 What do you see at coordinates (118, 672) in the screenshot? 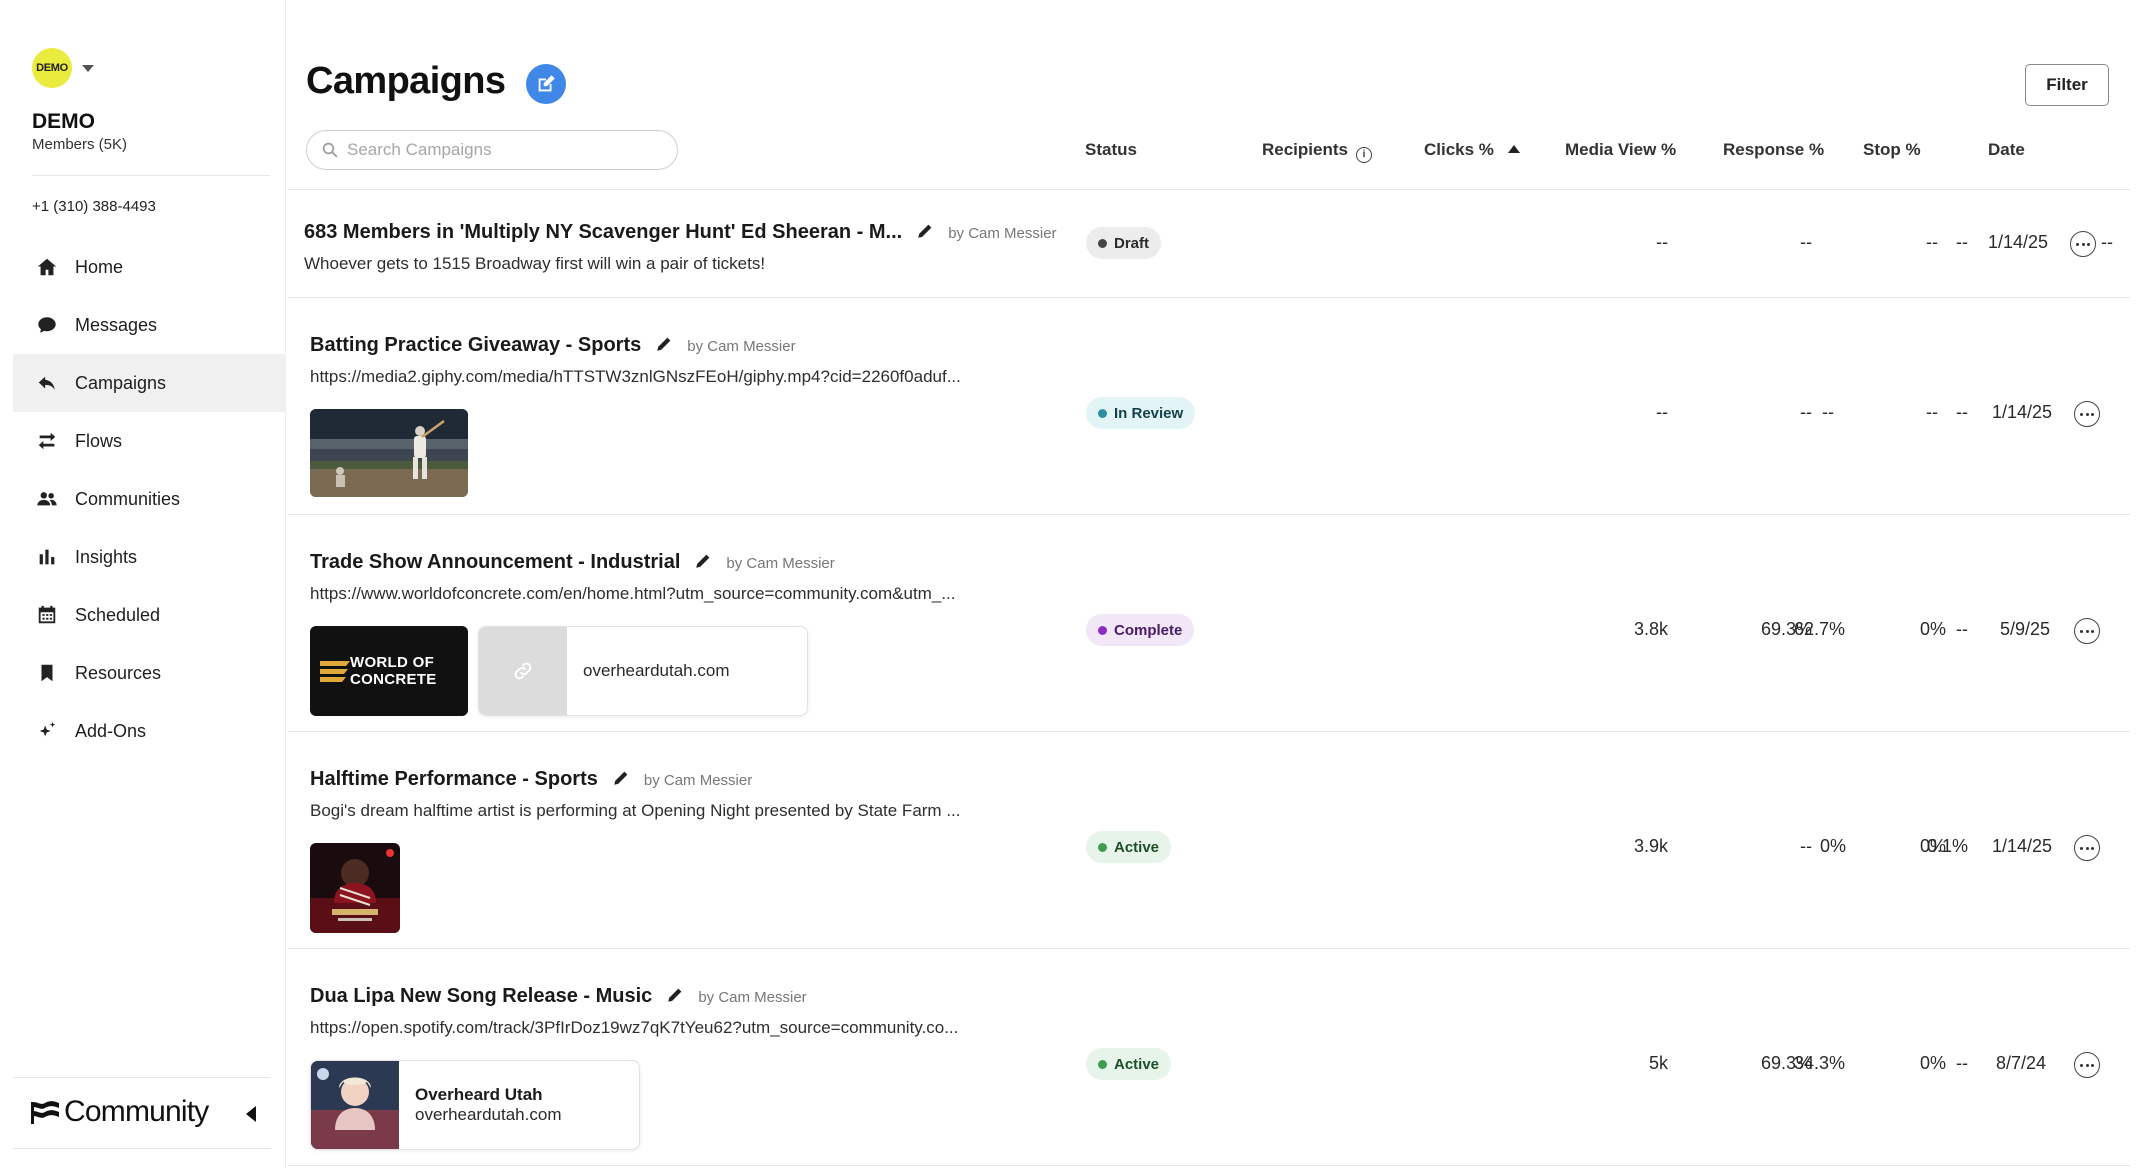
I see `sidebar-item-label: Resources` at bounding box center [118, 672].